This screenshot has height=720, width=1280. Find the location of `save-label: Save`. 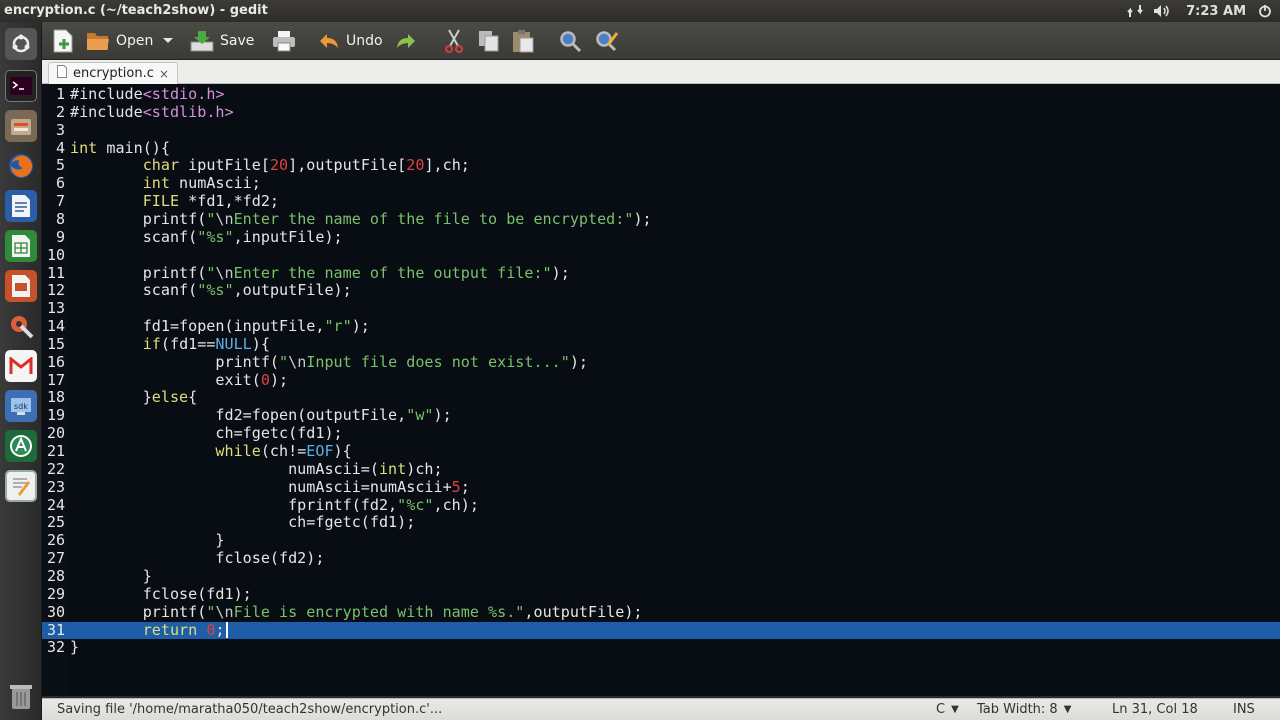

save-label: Save is located at coordinates (237, 41).